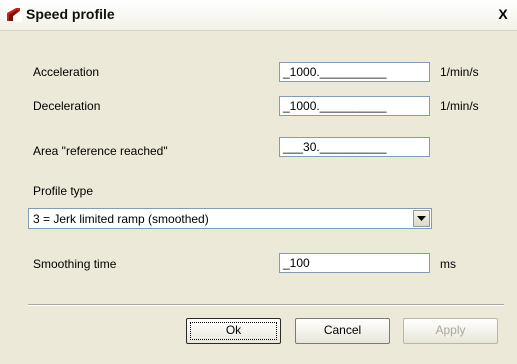 The image size is (517, 364). What do you see at coordinates (459, 72) in the screenshot?
I see `acceleration-unit: 1/min/s` at bounding box center [459, 72].